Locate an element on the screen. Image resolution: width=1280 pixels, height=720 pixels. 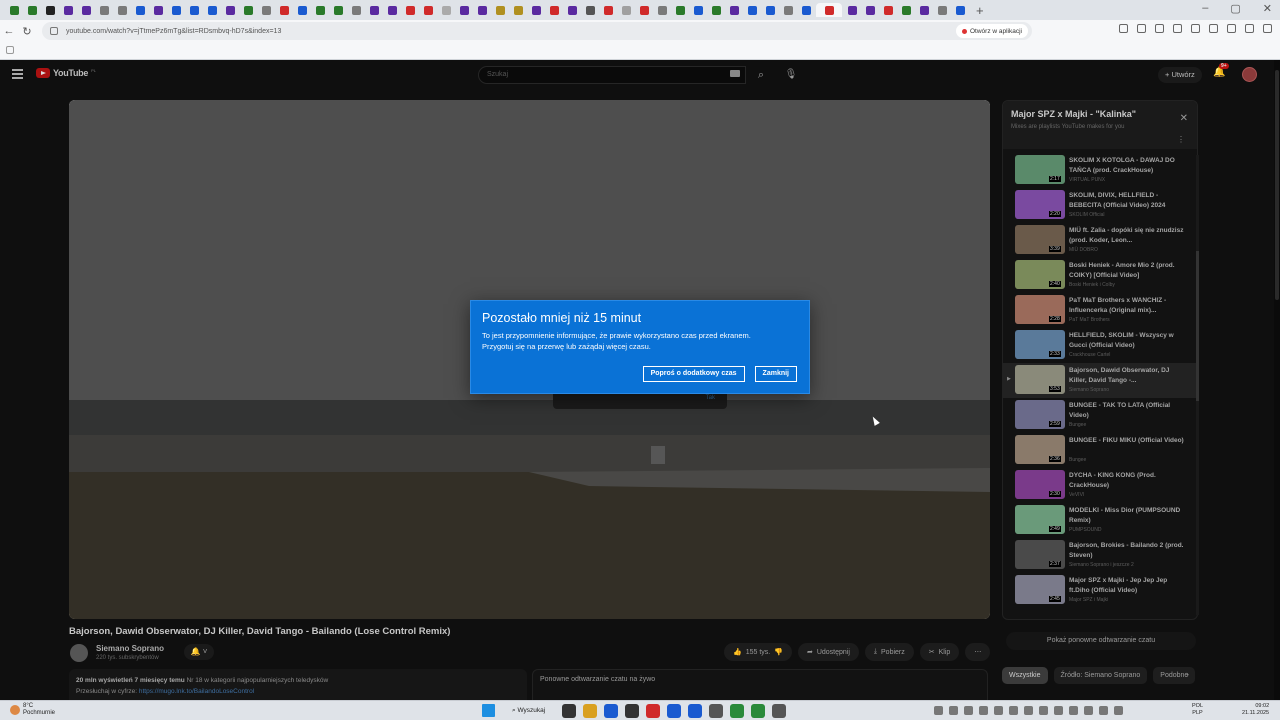
filter-chip: Wszystkie is located at coordinates (1025, 675).